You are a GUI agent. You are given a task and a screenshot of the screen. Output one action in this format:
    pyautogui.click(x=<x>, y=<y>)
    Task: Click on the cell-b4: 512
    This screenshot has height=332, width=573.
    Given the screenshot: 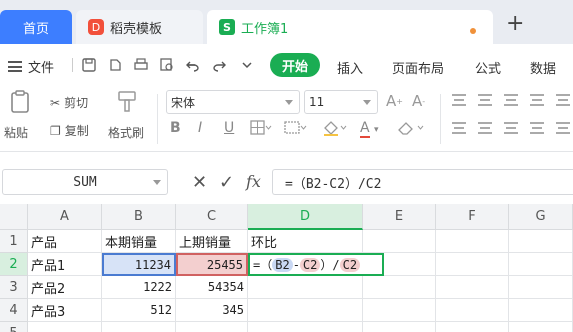 What is the action you would take?
    pyautogui.click(x=139, y=310)
    